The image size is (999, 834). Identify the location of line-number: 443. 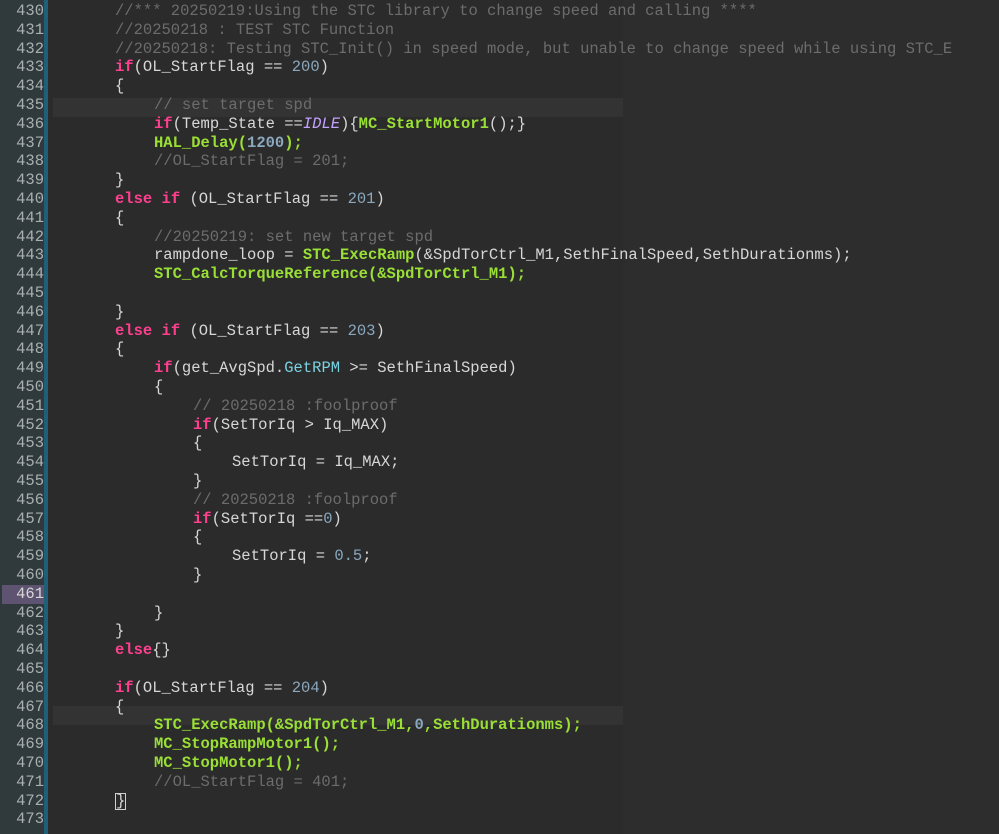
(30, 255).